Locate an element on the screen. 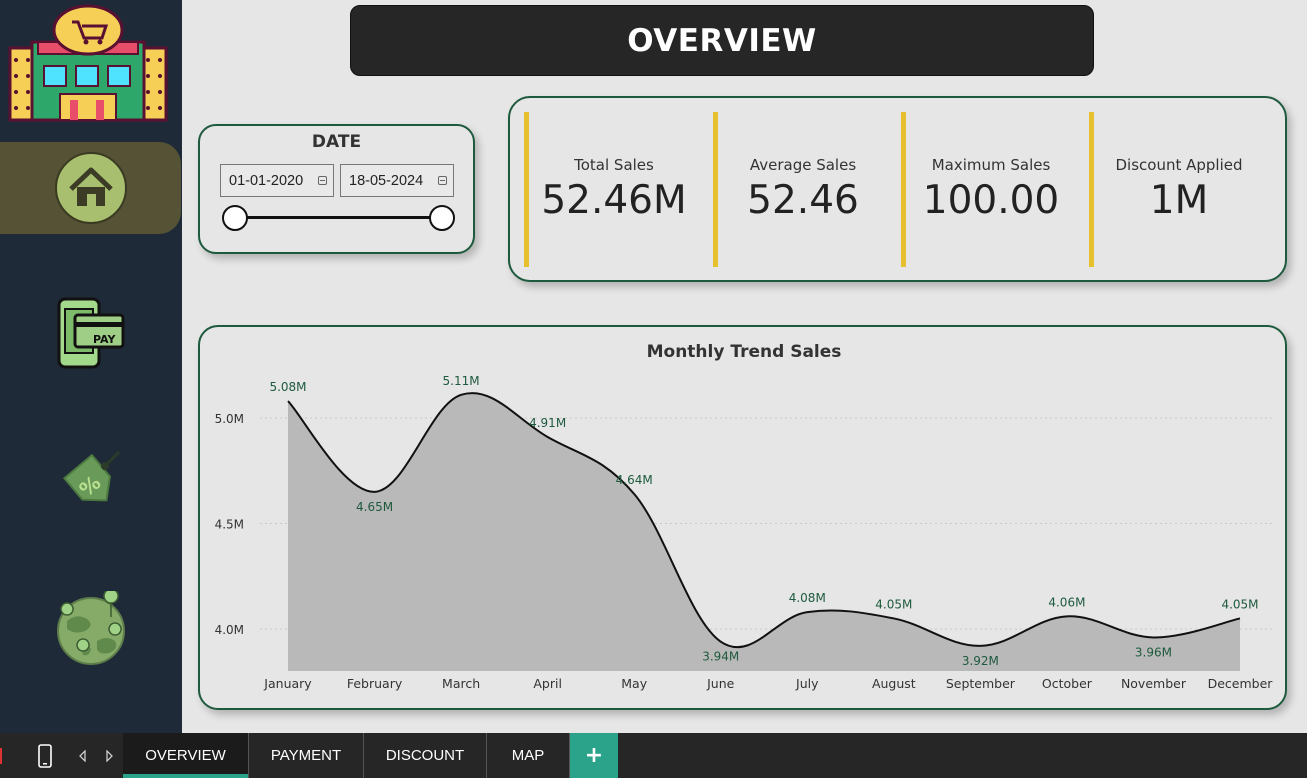  tab-map: MAP is located at coordinates (528, 755).